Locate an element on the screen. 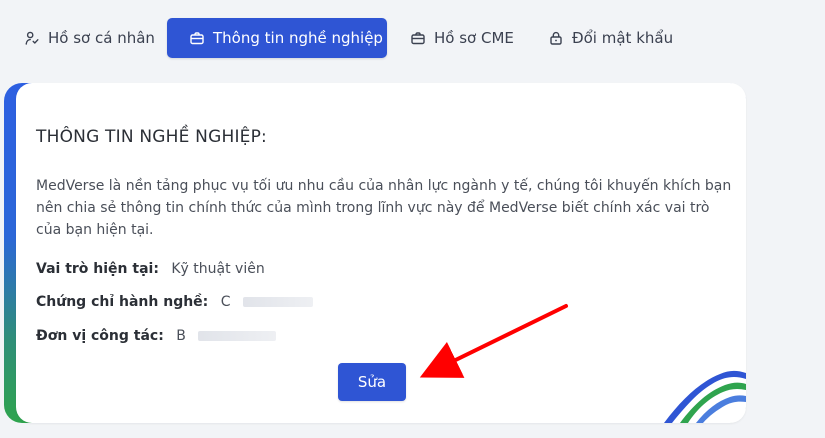 This screenshot has height=438, width=825. lock-icon is located at coordinates (556, 38).